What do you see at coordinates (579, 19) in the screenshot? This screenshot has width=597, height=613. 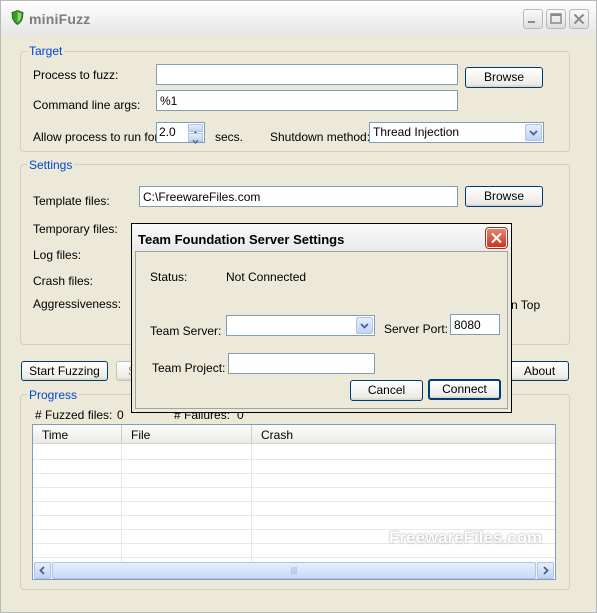 I see `close-button` at bounding box center [579, 19].